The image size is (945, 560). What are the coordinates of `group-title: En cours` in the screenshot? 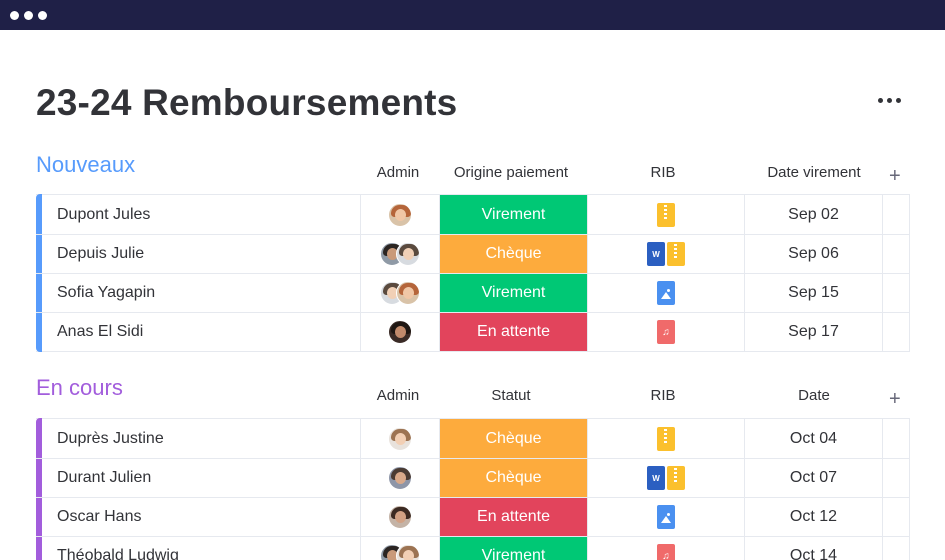 It's located at (79, 388).